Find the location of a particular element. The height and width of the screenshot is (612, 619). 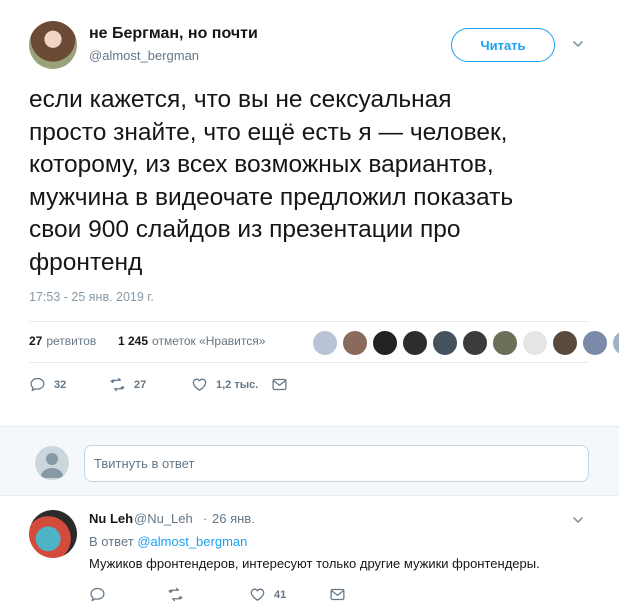

like-count: 41 is located at coordinates (280, 594).